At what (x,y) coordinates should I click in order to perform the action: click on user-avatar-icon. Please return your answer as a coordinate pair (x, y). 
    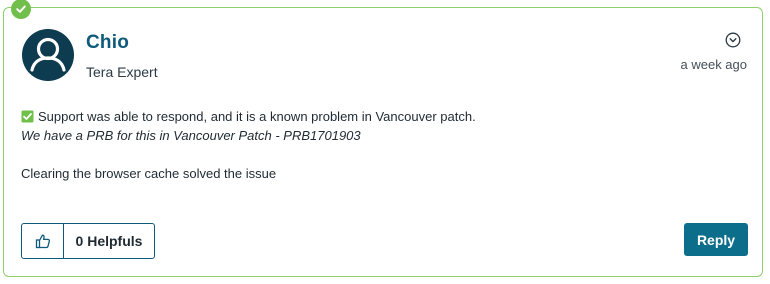
    Looking at the image, I should click on (48, 54).